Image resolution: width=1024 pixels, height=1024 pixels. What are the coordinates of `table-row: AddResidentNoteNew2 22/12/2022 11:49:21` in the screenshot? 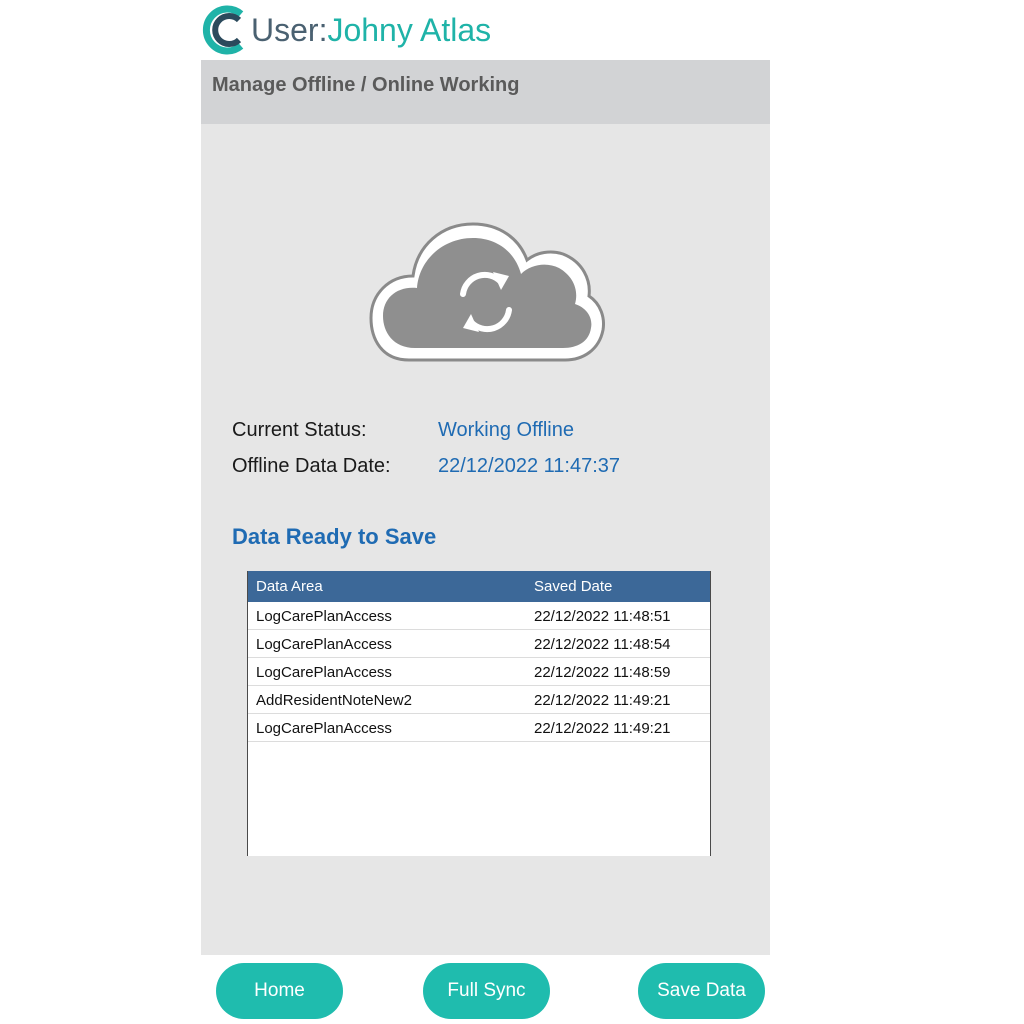 It's located at (479, 700).